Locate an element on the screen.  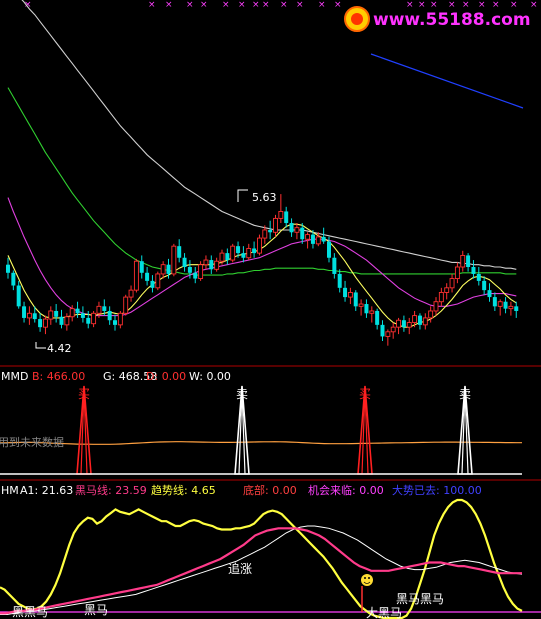
watermark-logo-core-icon is located at coordinates (357, 19).